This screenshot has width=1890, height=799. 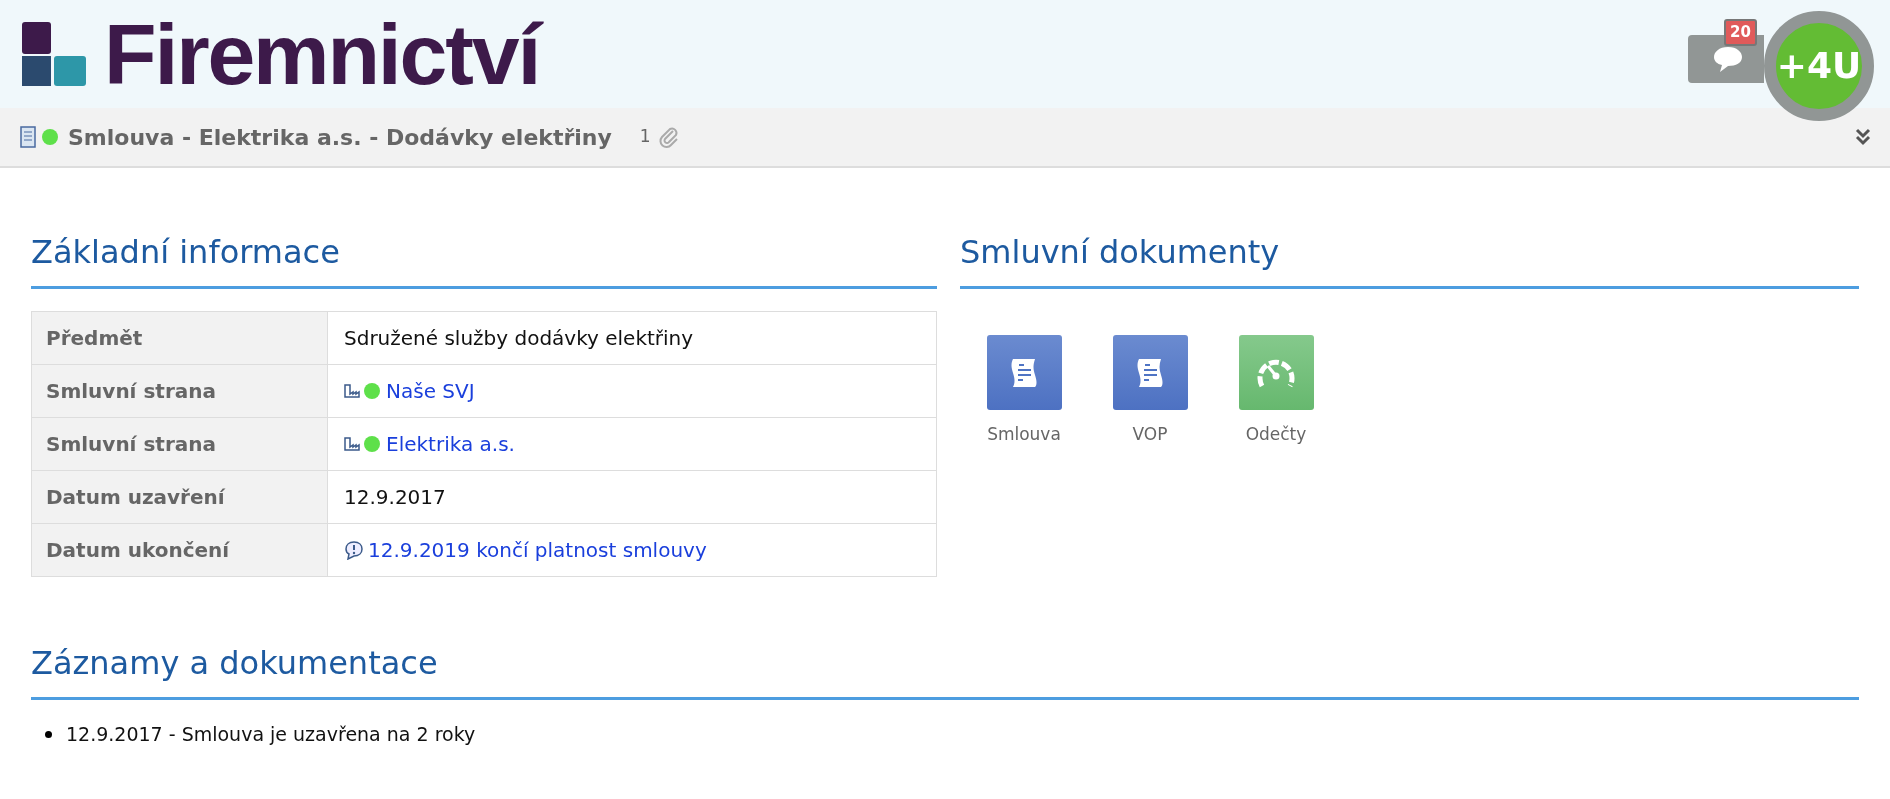 What do you see at coordinates (179, 497) in the screenshot?
I see `field-label: Datum uzavření` at bounding box center [179, 497].